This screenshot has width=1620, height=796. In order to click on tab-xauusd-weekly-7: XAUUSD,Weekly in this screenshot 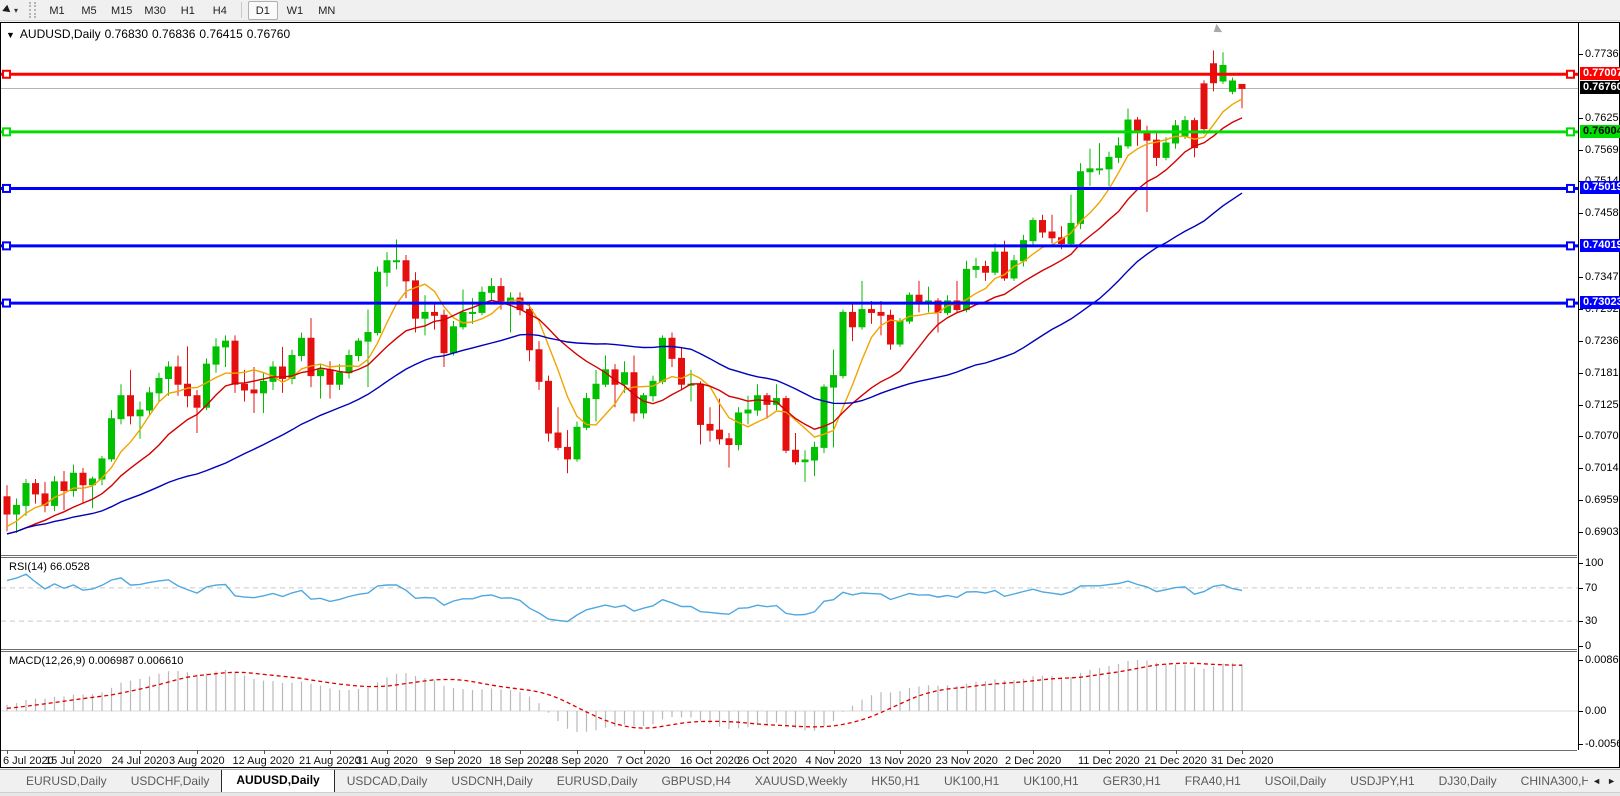, I will do `click(801, 781)`.